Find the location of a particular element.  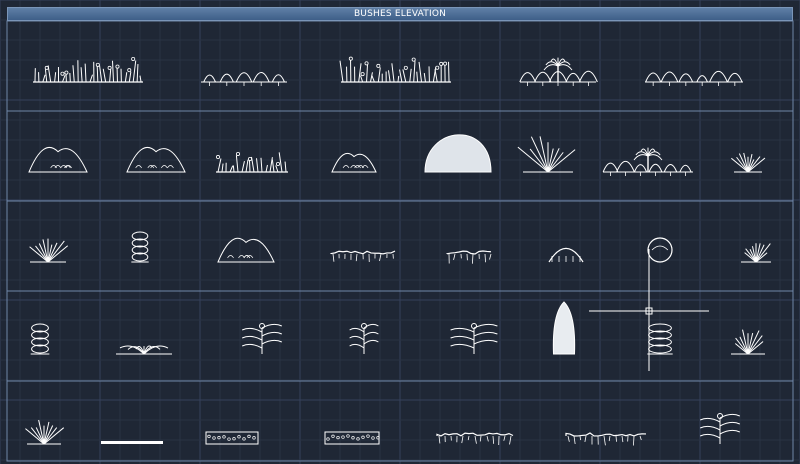

drawing-title: BUSHES ELEVATION is located at coordinates (400, 14).